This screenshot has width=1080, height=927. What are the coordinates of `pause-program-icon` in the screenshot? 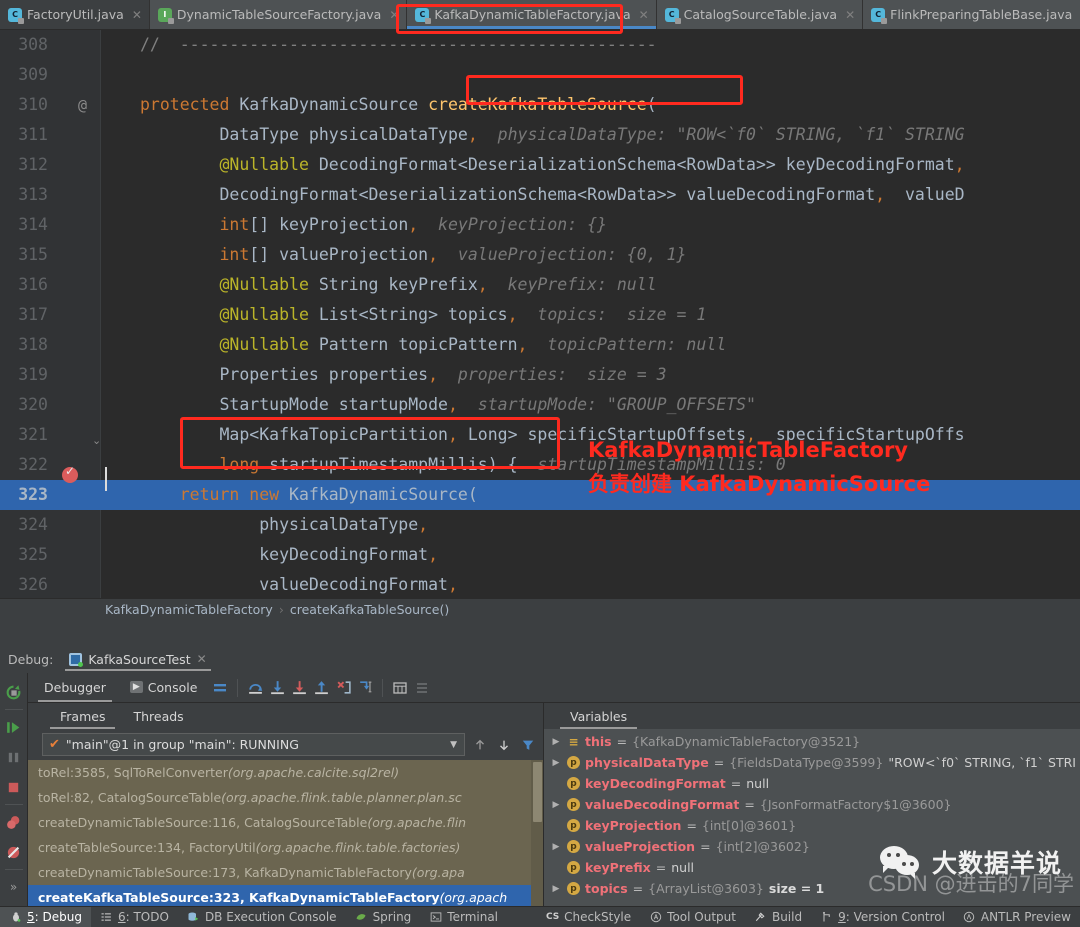 It's located at (14, 757).